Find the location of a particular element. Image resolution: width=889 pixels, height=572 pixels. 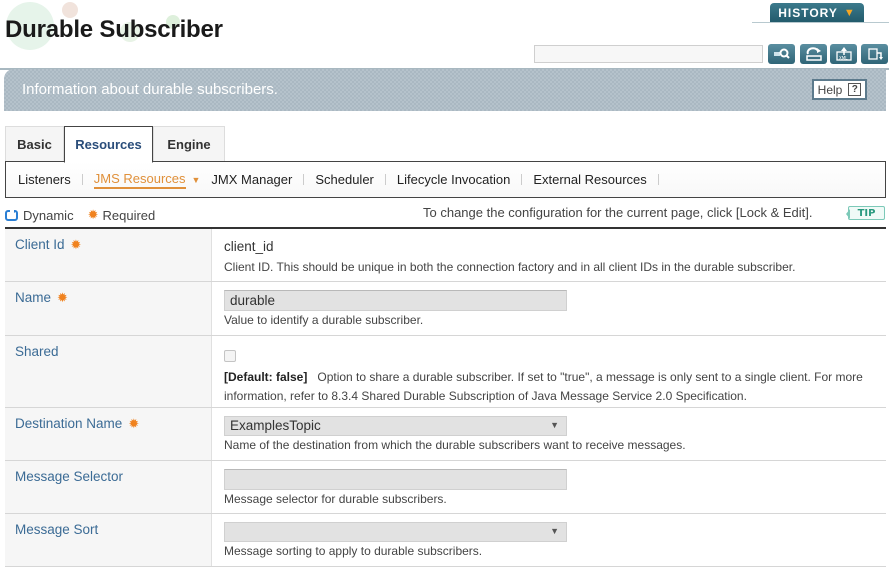

field-label: Message Sort is located at coordinates (108, 540).